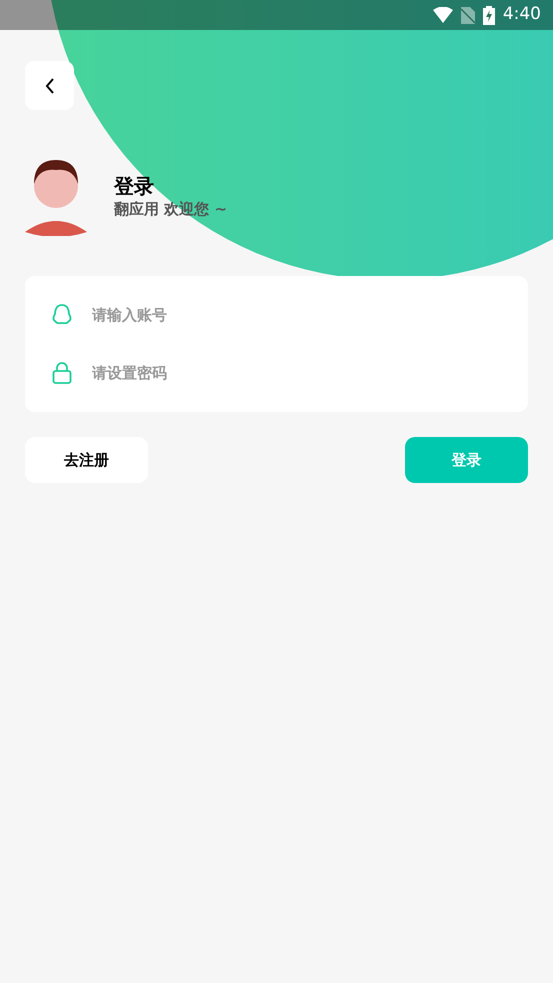 The width and height of the screenshot is (553, 983). I want to click on account-field: 请输入账号, so click(280, 315).